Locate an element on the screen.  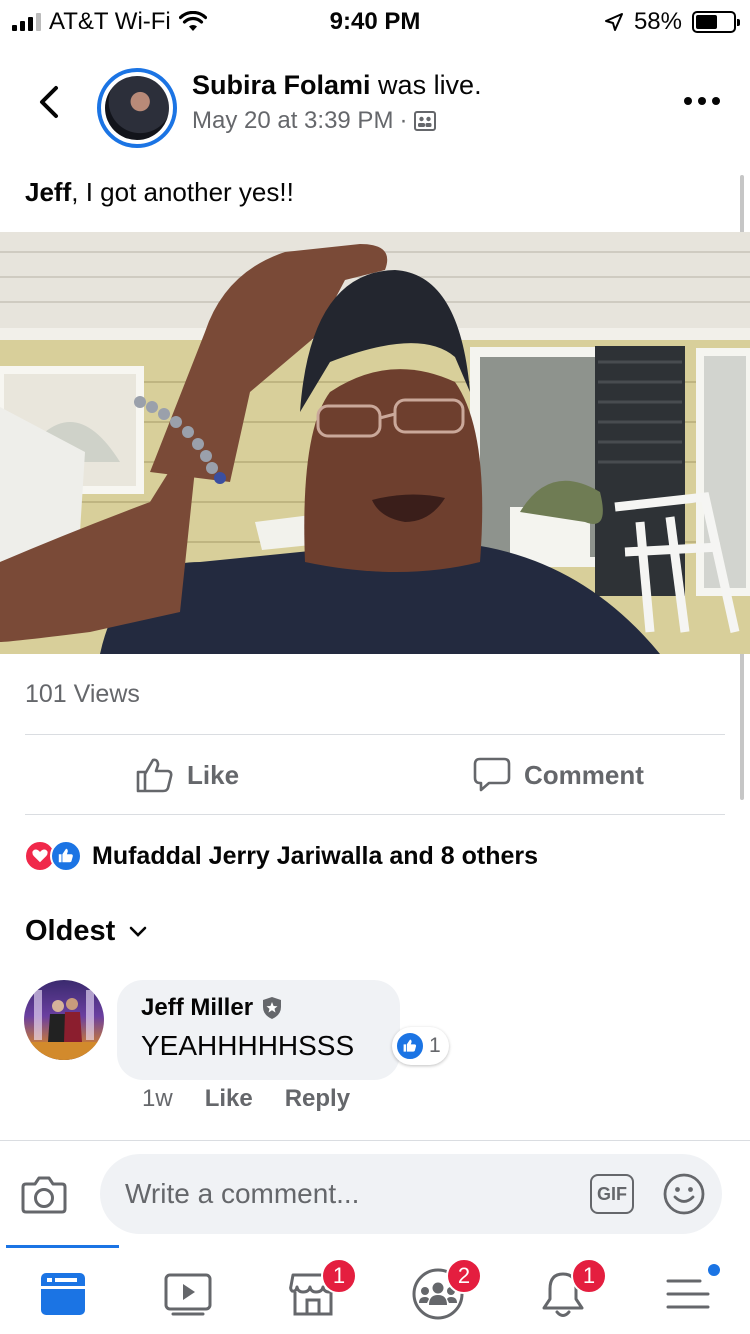
tab-news-feed is located at coordinates (63, 1294).